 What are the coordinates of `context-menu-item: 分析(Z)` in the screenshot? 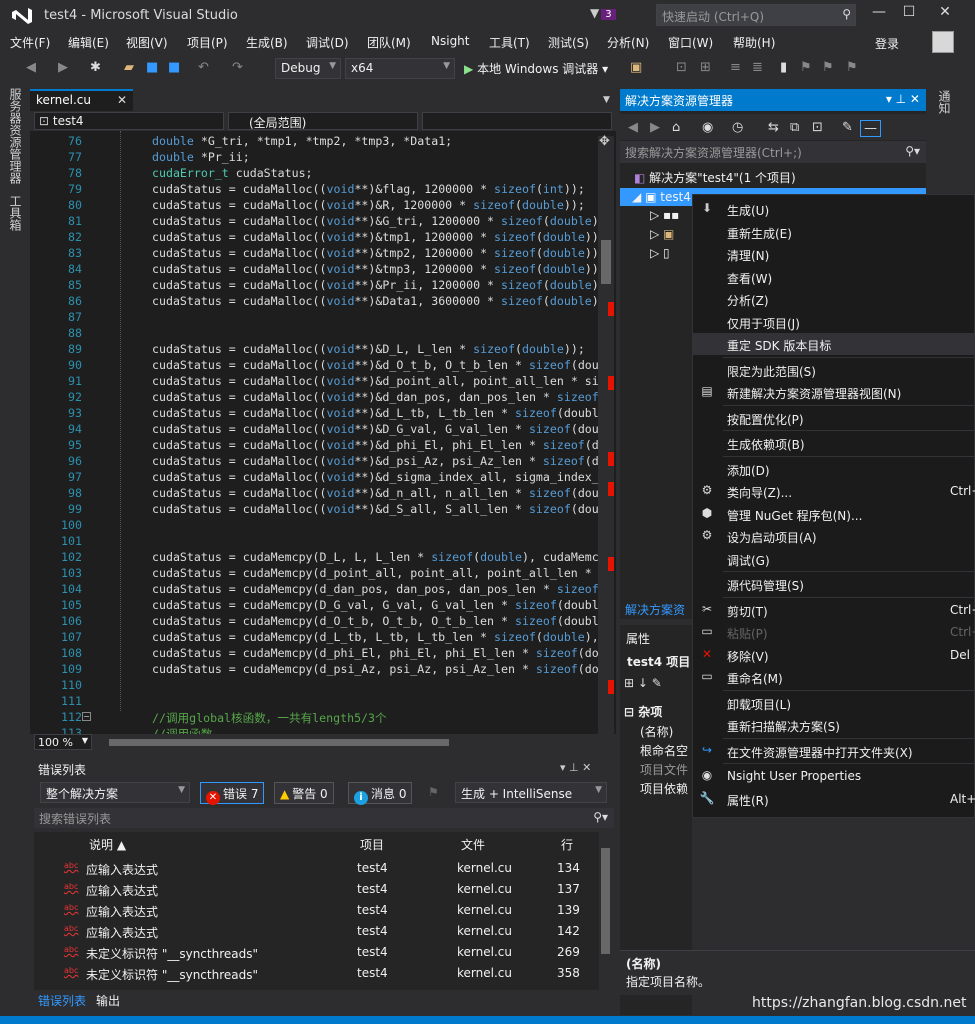 It's located at (834, 299).